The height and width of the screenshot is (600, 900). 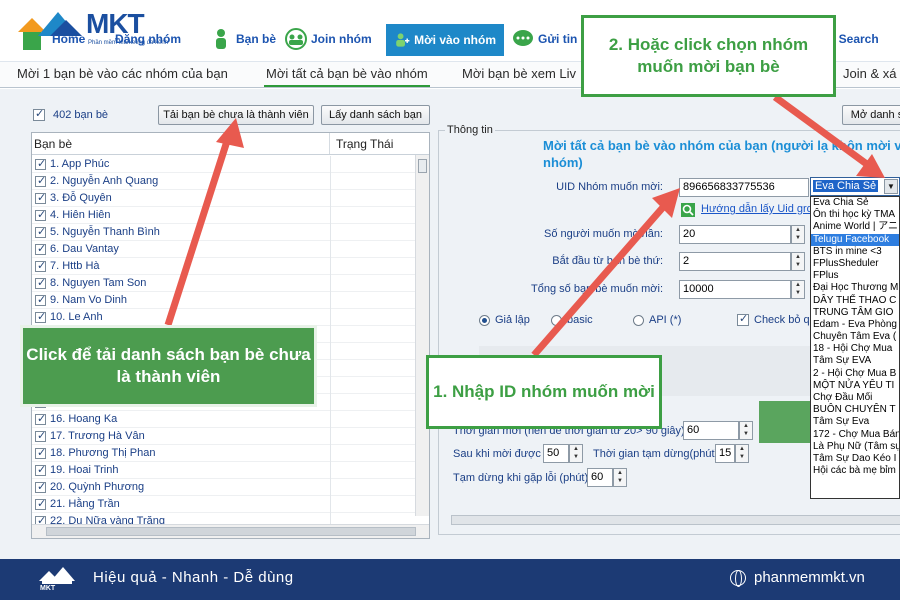 What do you see at coordinates (375, 115) in the screenshot?
I see `get-friend-list-button: Lấy danh sách bạn` at bounding box center [375, 115].